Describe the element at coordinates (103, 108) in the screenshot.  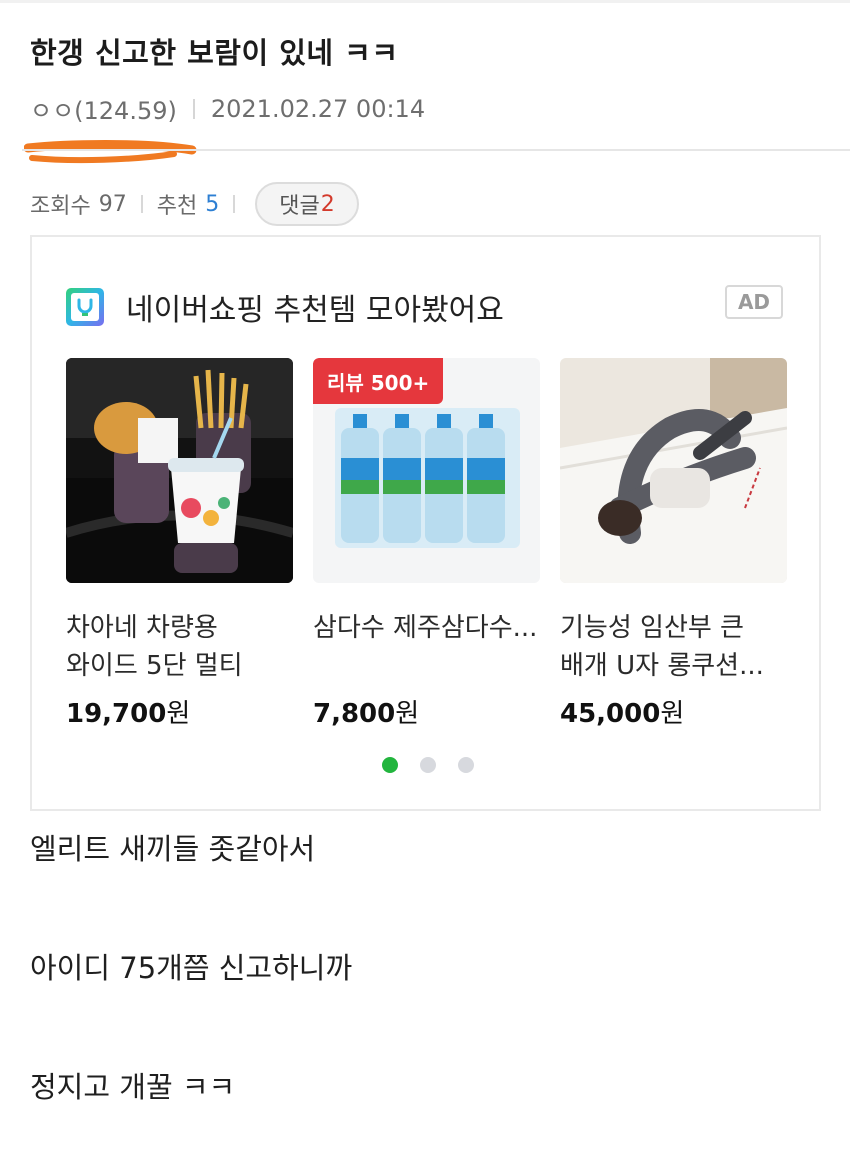
I see `author-name: ㅇㅇ(124.59)` at that location.